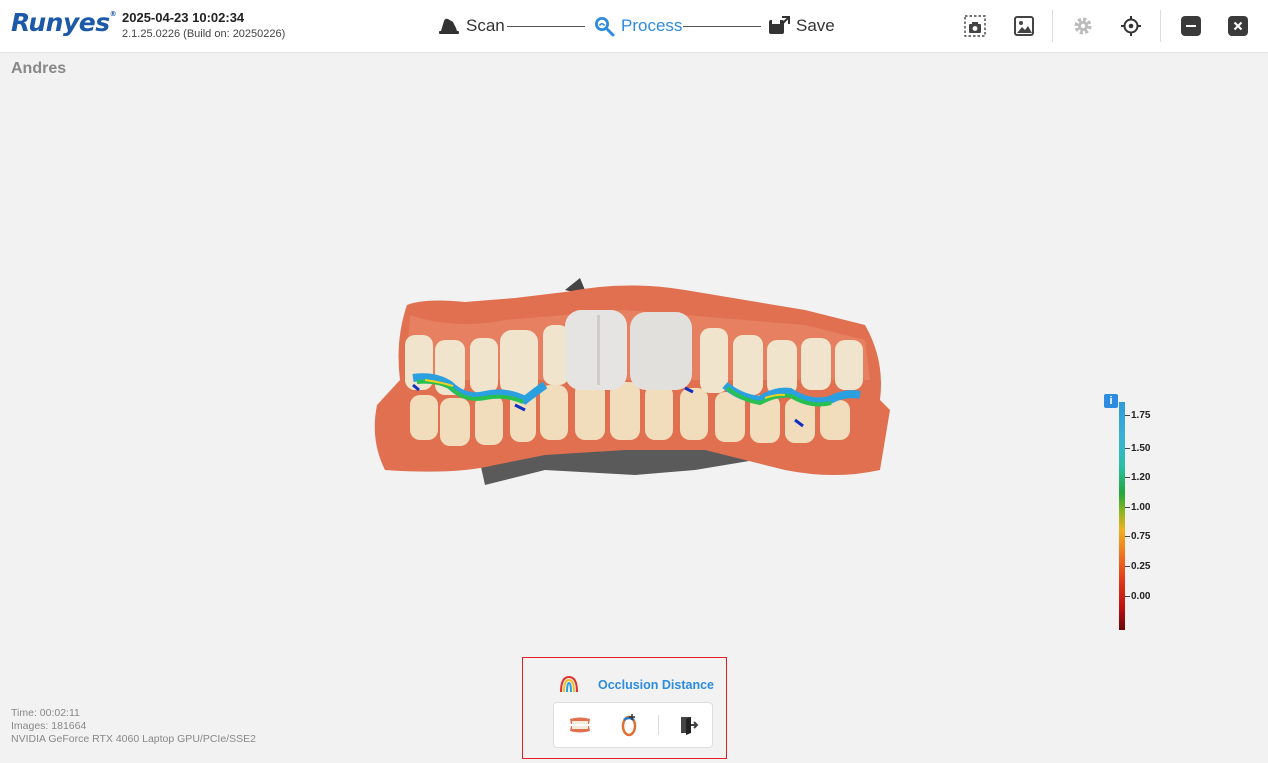 The width and height of the screenshot is (1268, 763). I want to click on occlusion-toolbar, so click(633, 725).